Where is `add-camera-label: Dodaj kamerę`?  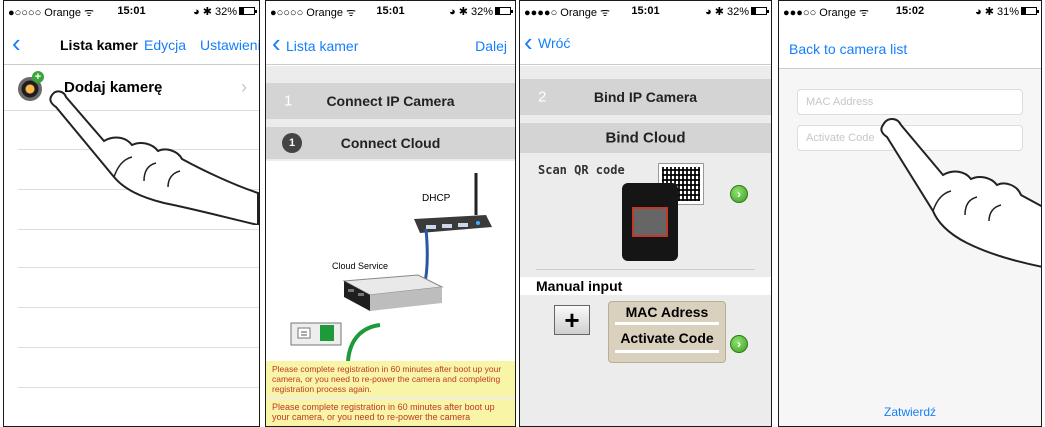
add-camera-label: Dodaj kamerę is located at coordinates (113, 87).